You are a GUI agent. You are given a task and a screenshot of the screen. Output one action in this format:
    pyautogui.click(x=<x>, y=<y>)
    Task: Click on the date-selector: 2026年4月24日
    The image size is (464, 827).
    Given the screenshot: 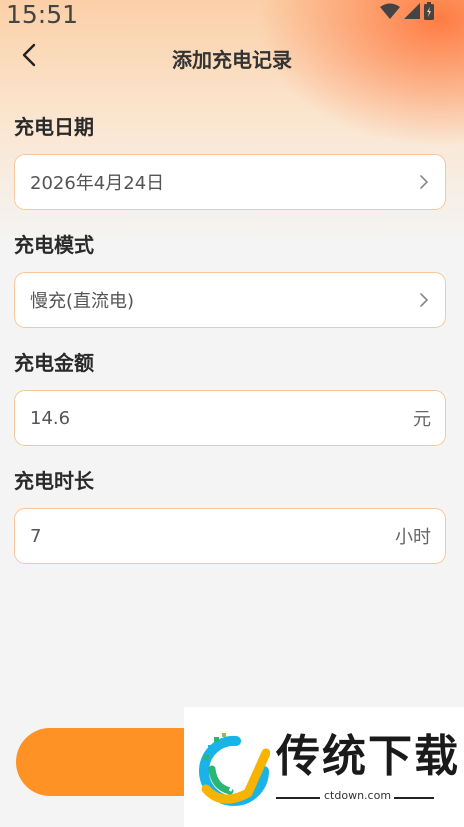 What is the action you would take?
    pyautogui.click(x=230, y=182)
    